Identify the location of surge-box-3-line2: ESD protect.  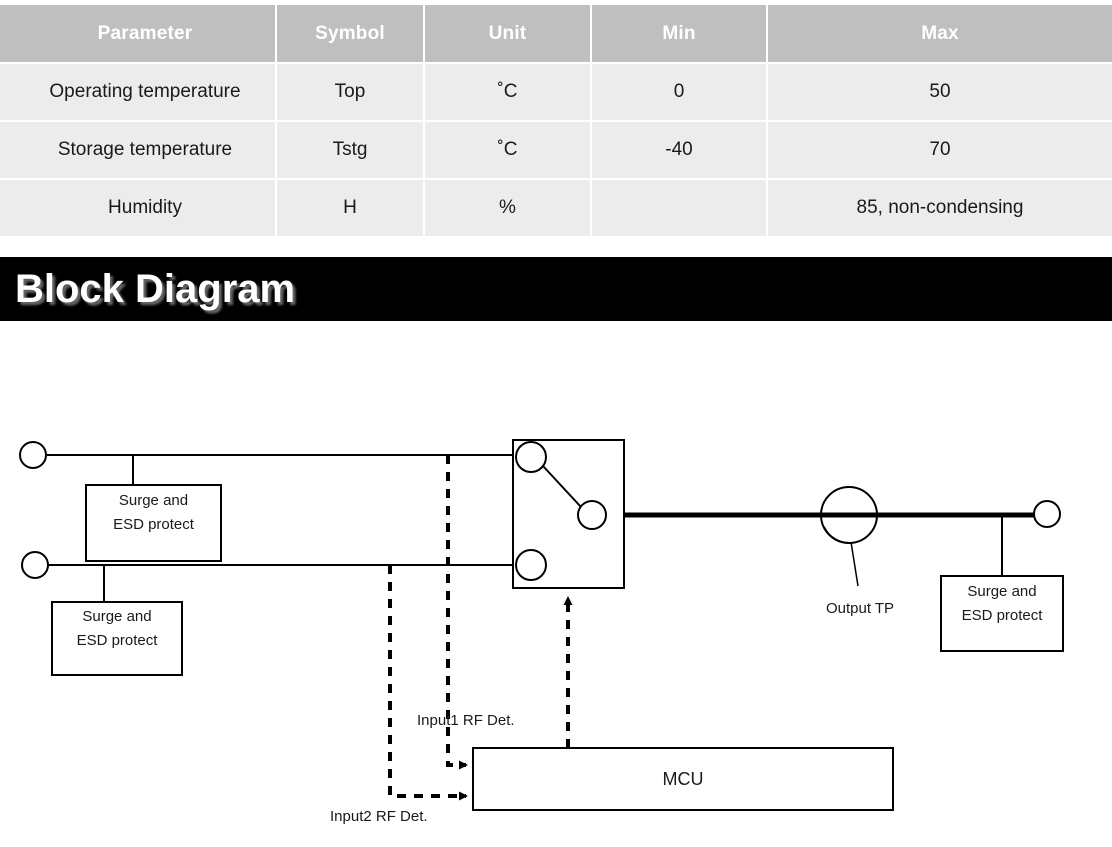
(1003, 615).